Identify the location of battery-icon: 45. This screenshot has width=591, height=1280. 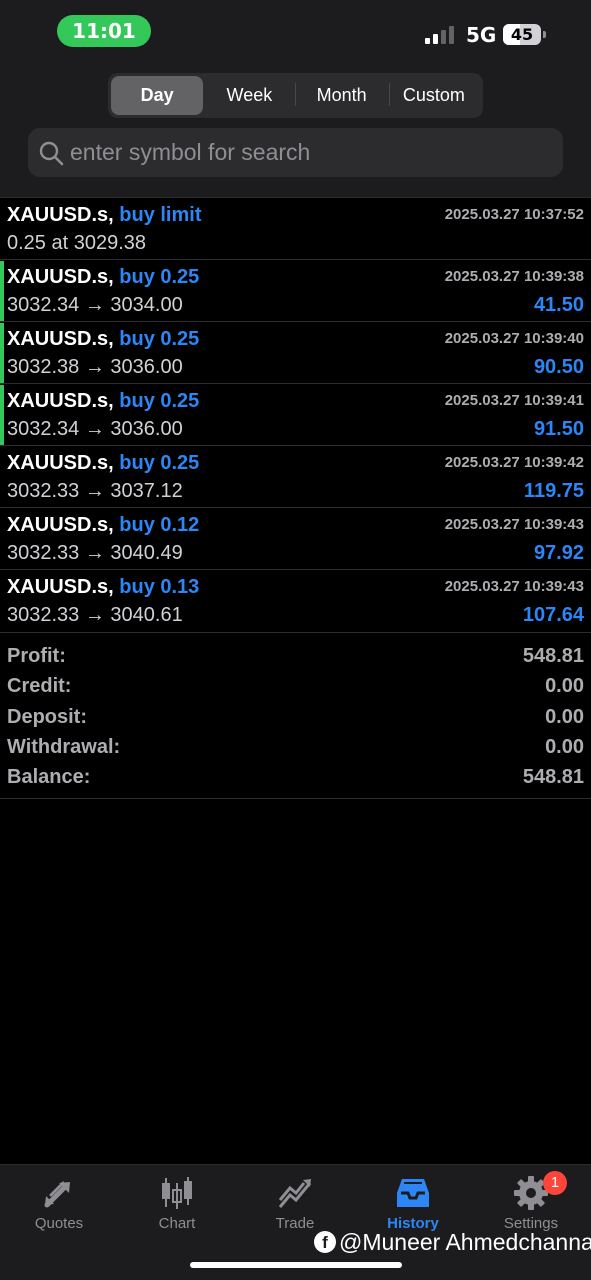
(522, 34).